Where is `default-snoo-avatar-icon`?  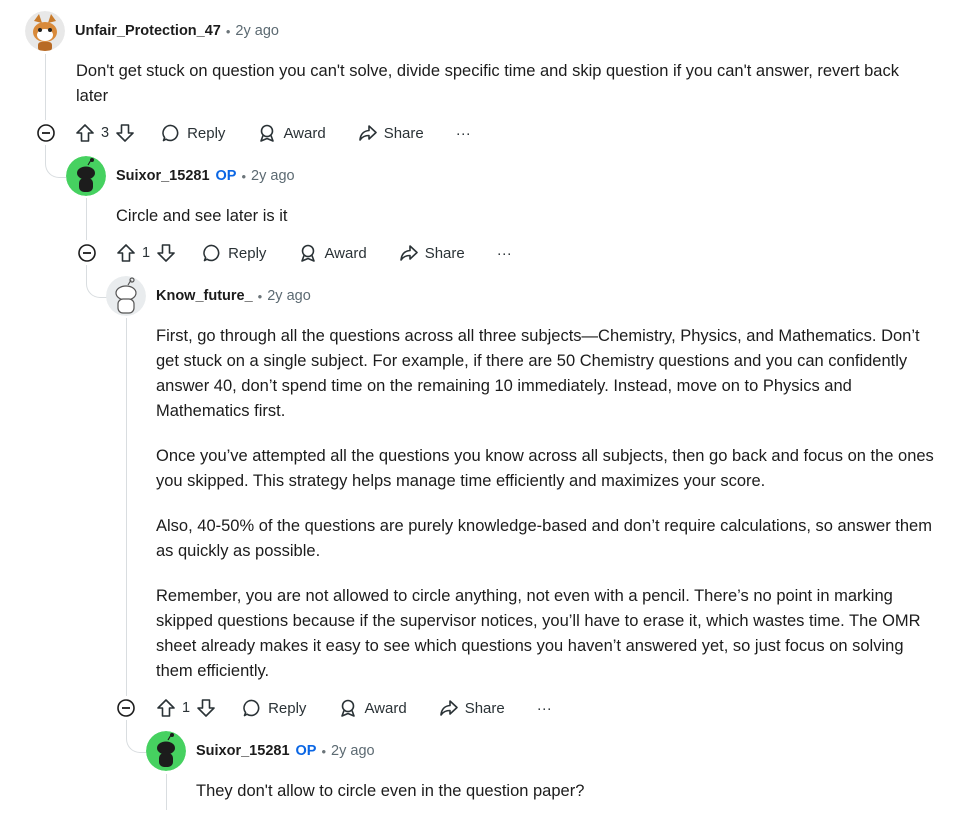 default-snoo-avatar-icon is located at coordinates (126, 296).